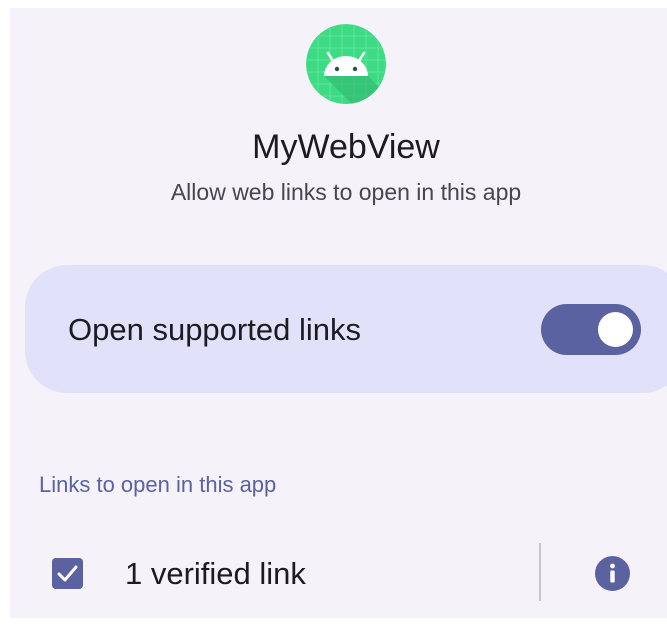 The width and height of the screenshot is (667, 626). I want to click on verified-link-label: 1 verified link, so click(215, 573).